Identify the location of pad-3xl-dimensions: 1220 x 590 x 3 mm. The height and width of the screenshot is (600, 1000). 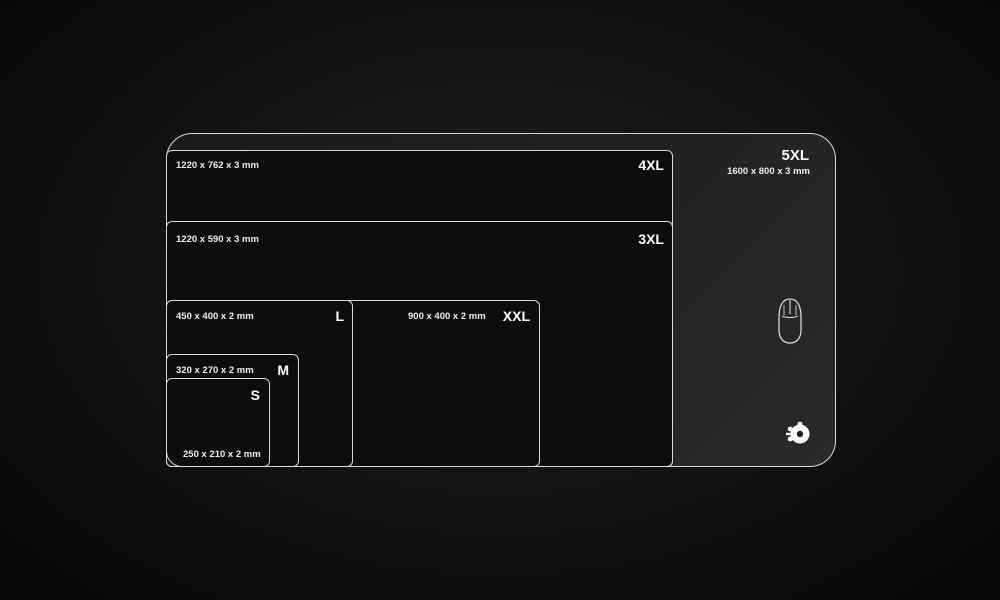
(217, 239).